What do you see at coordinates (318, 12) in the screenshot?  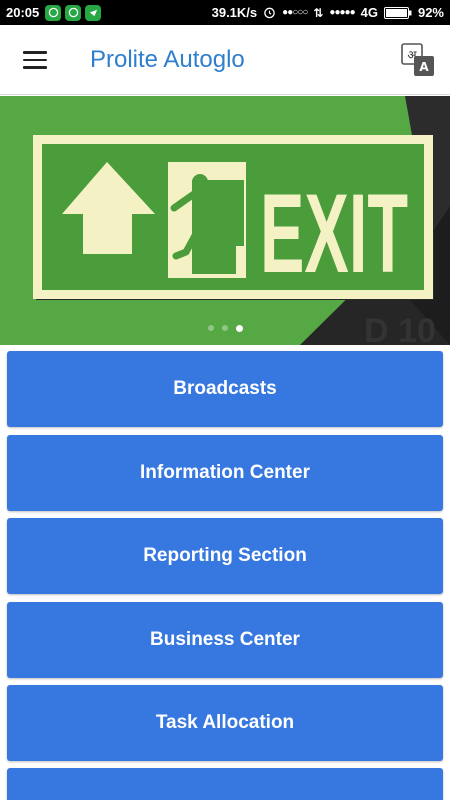 I see `data-transfer-icon: ⇅` at bounding box center [318, 12].